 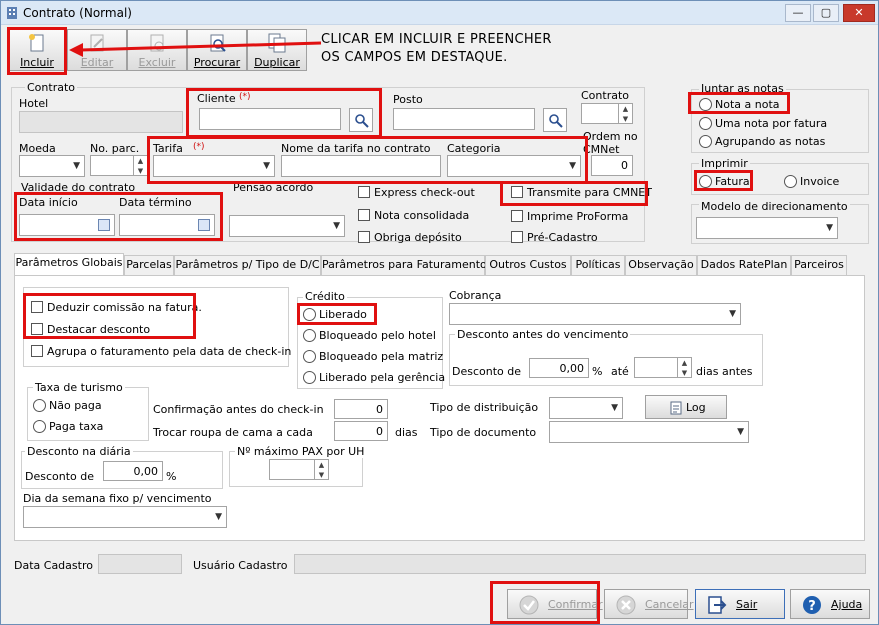 I want to click on cancelar-button: Cancelar, so click(x=649, y=604).